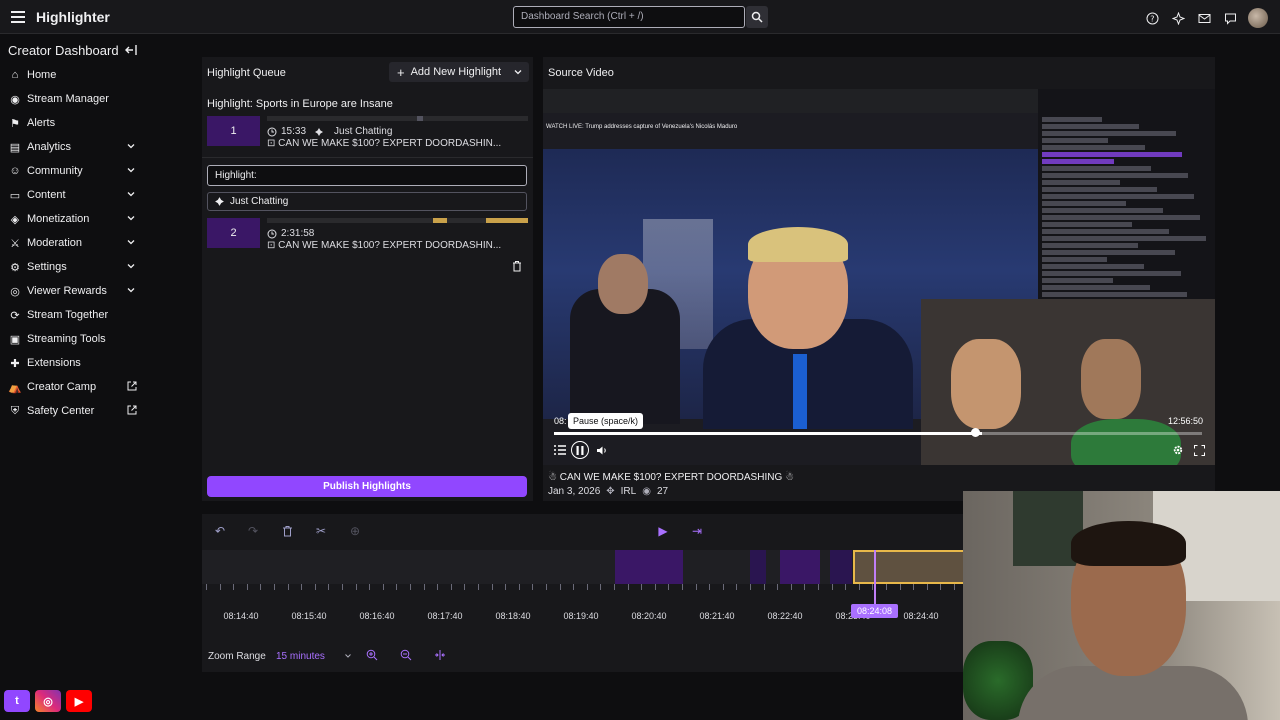  Describe the element at coordinates (663, 531) in the screenshot. I see `play-icon: ▶` at that location.